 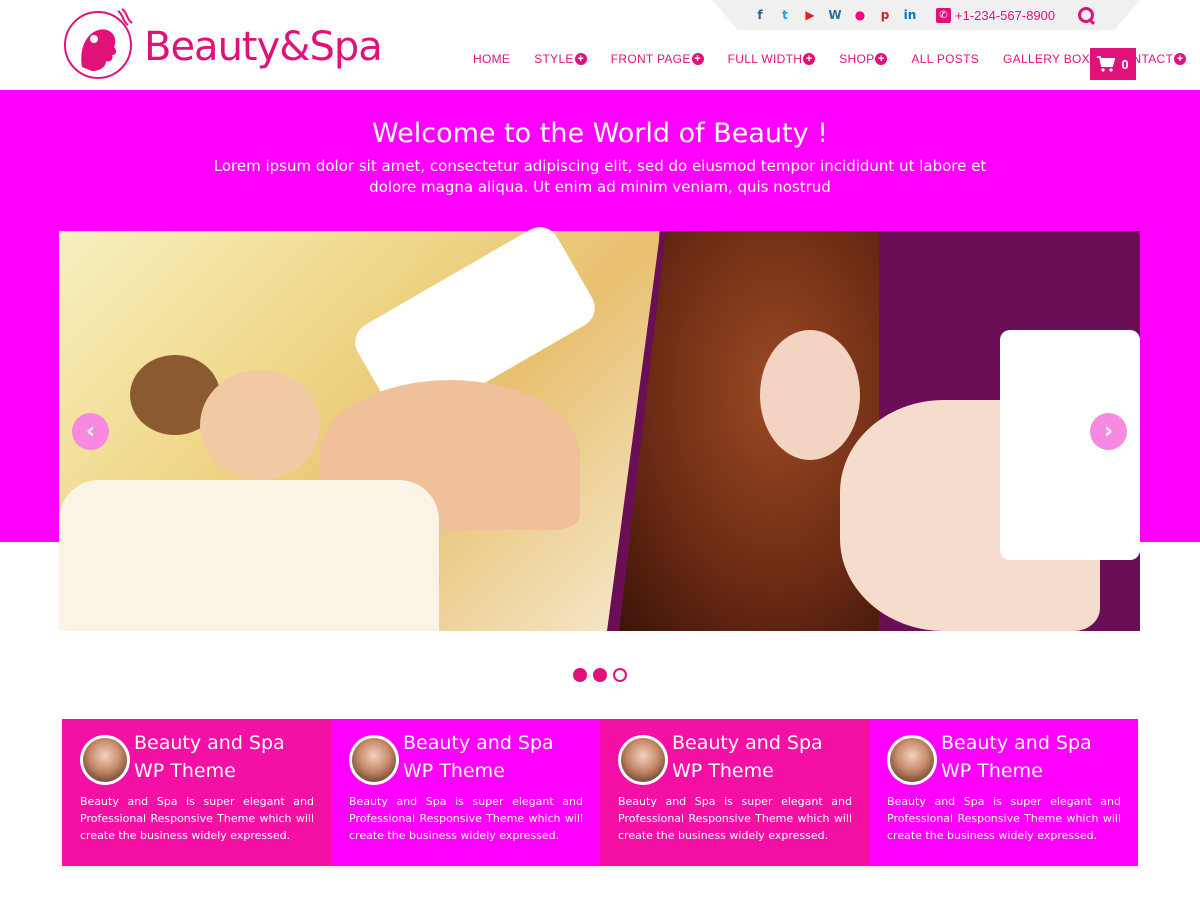 I want to click on logo-text: Beauty&Spa, so click(x=263, y=47).